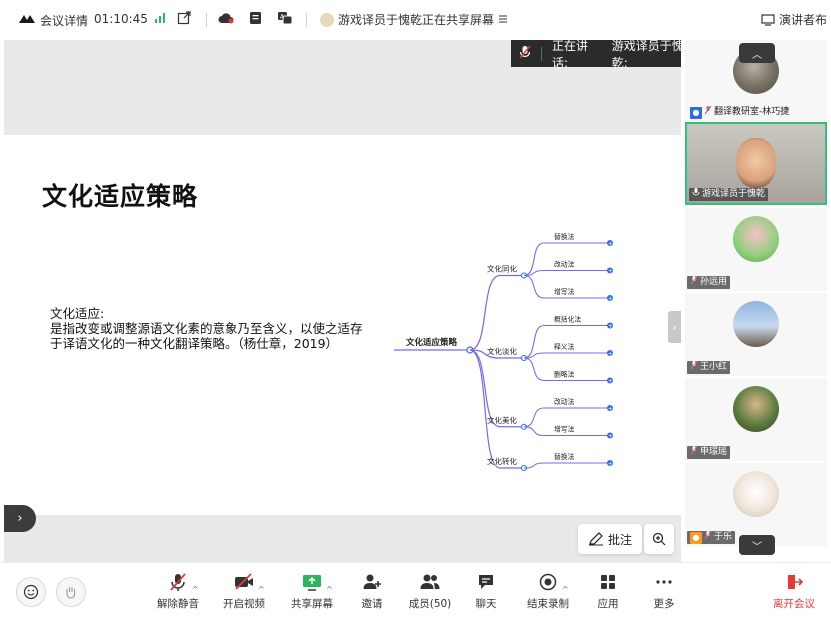  I want to click on banner-divider, so click(541, 53).